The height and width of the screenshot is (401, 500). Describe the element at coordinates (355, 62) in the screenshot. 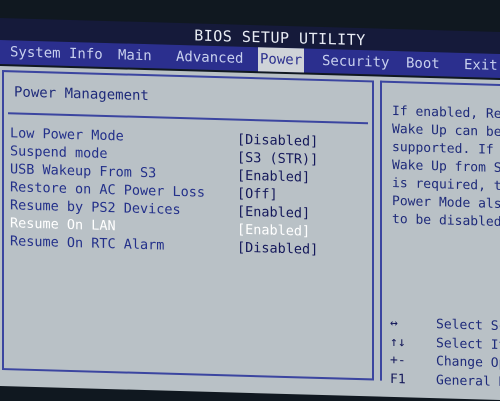

I see `tab-security: Security` at that location.